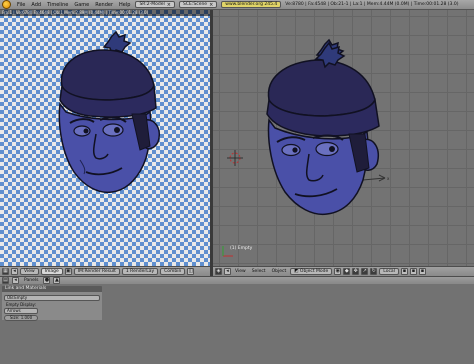 The height and width of the screenshot is (364, 474). Describe the element at coordinates (241, 248) in the screenshot. I see `active-object-label: (1) Empty` at that location.